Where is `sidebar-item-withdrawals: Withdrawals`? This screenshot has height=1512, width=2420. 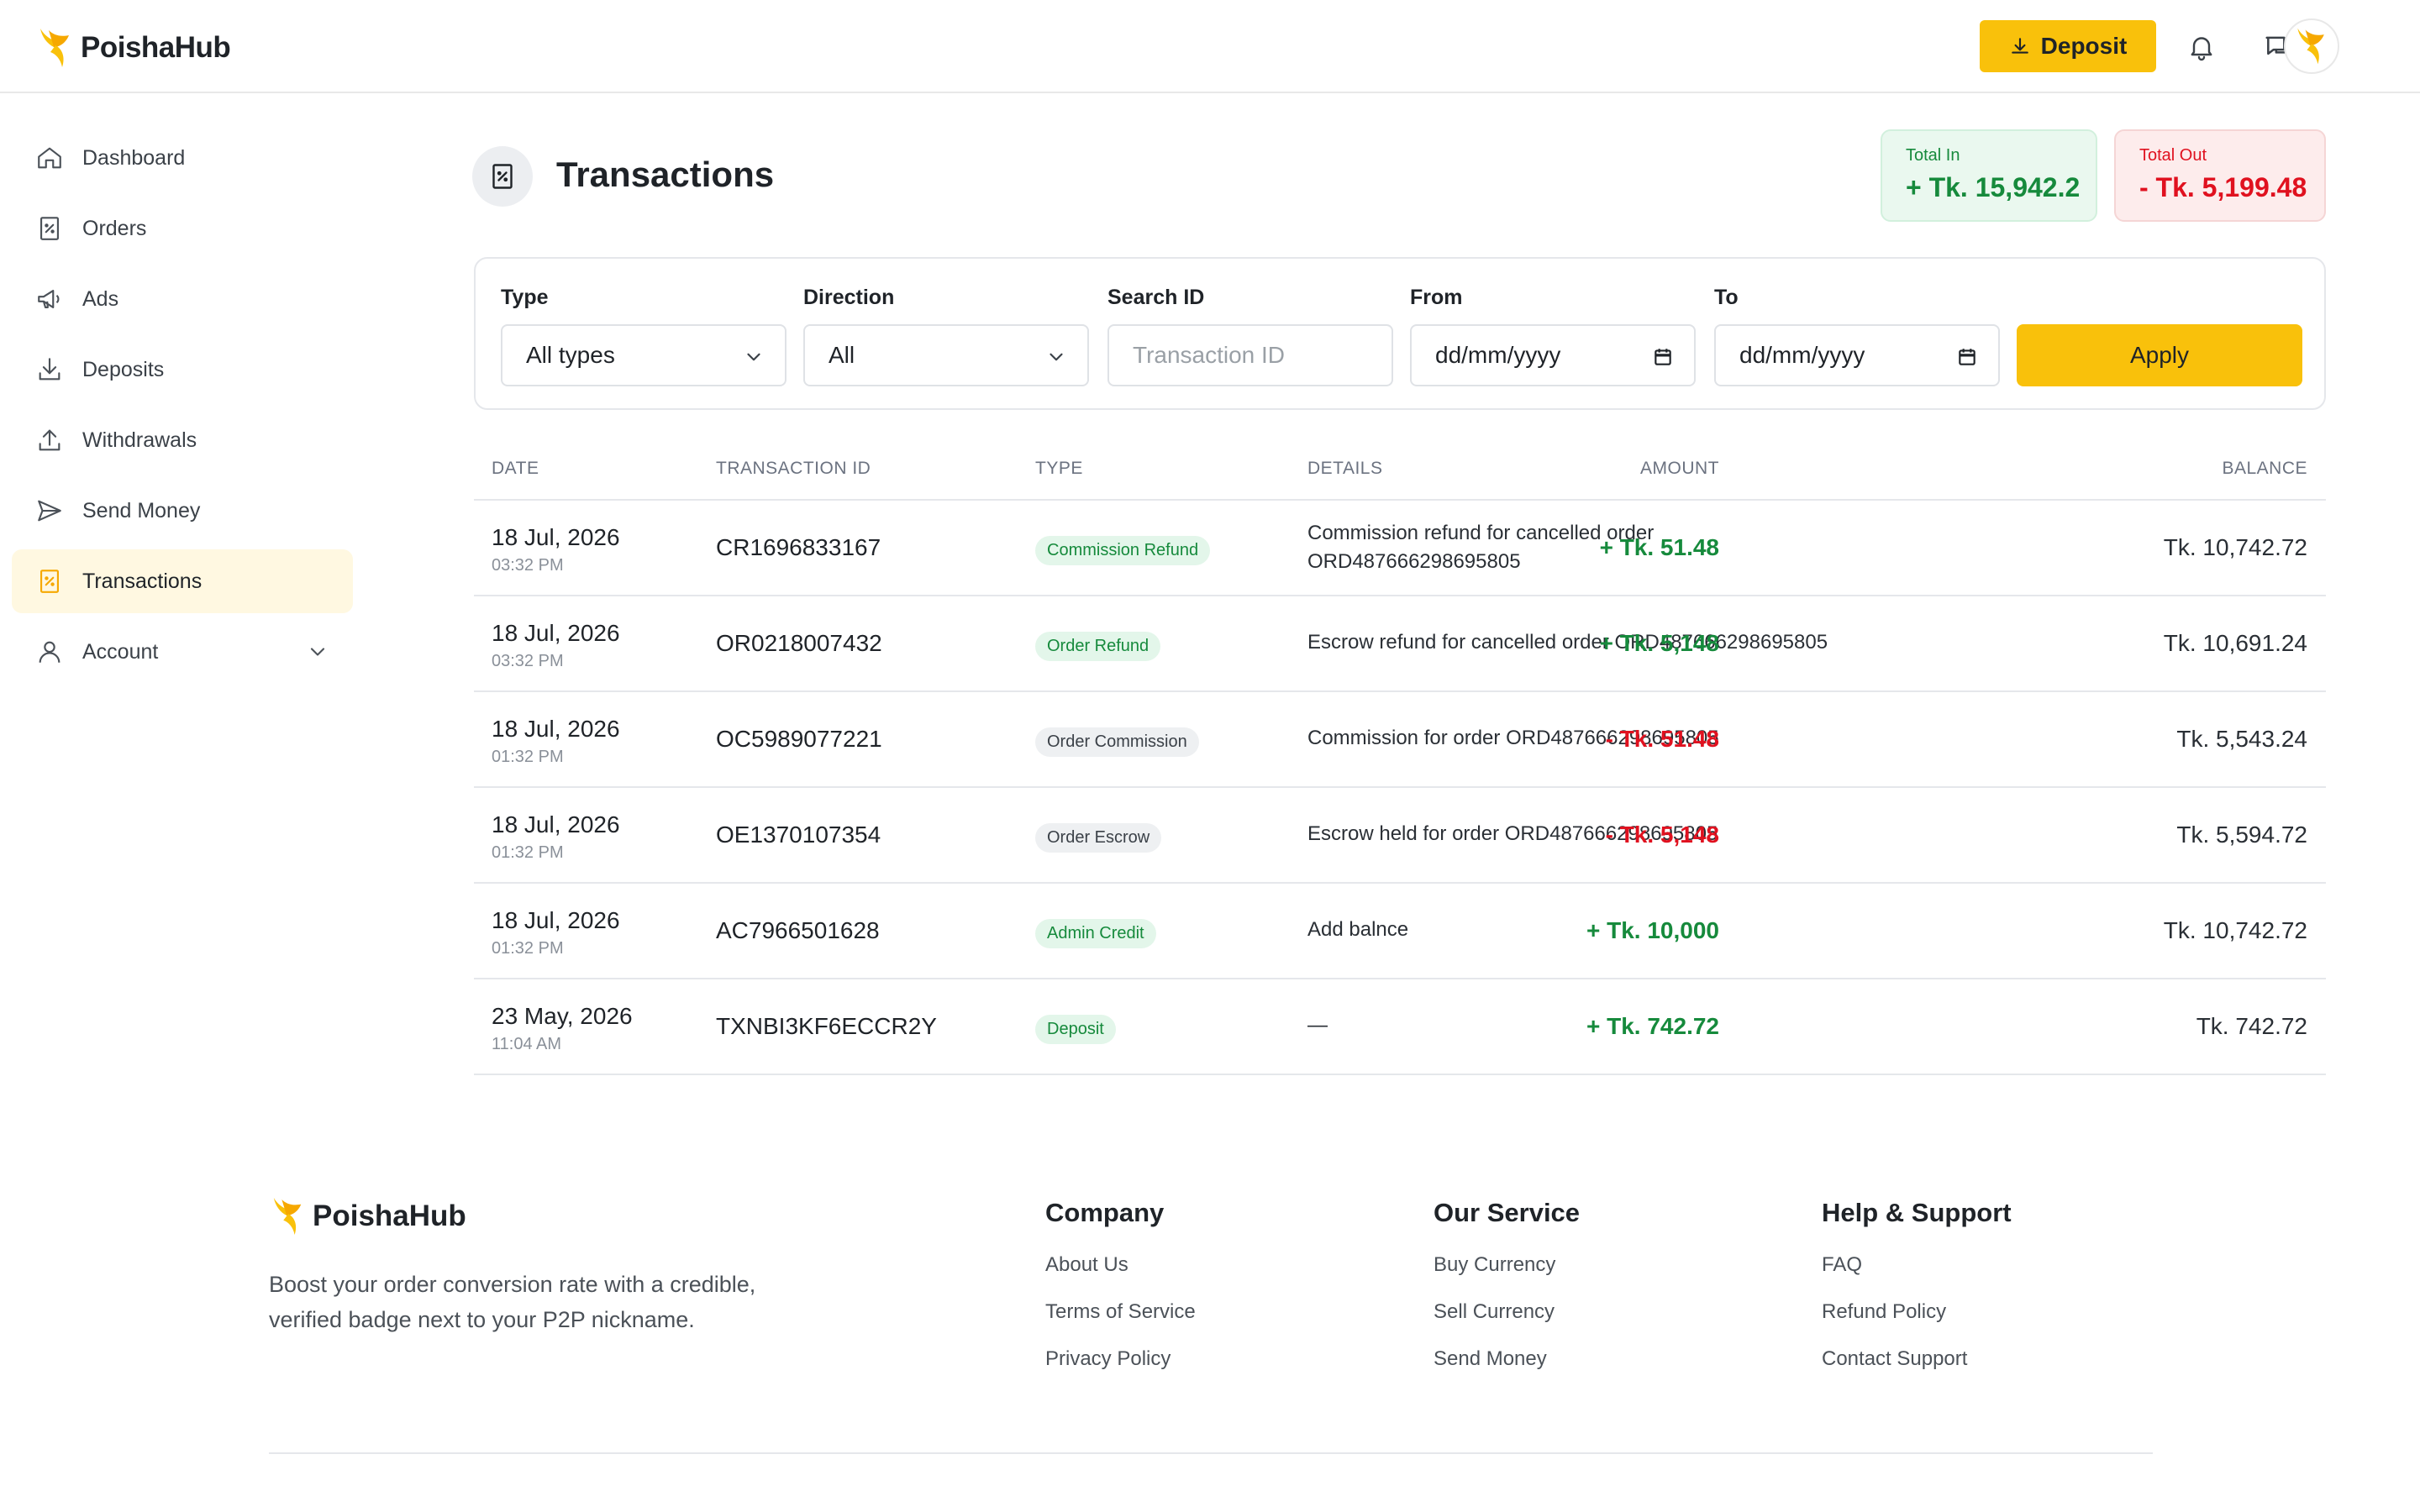 sidebar-item-withdrawals: Withdrawals is located at coordinates (182, 440).